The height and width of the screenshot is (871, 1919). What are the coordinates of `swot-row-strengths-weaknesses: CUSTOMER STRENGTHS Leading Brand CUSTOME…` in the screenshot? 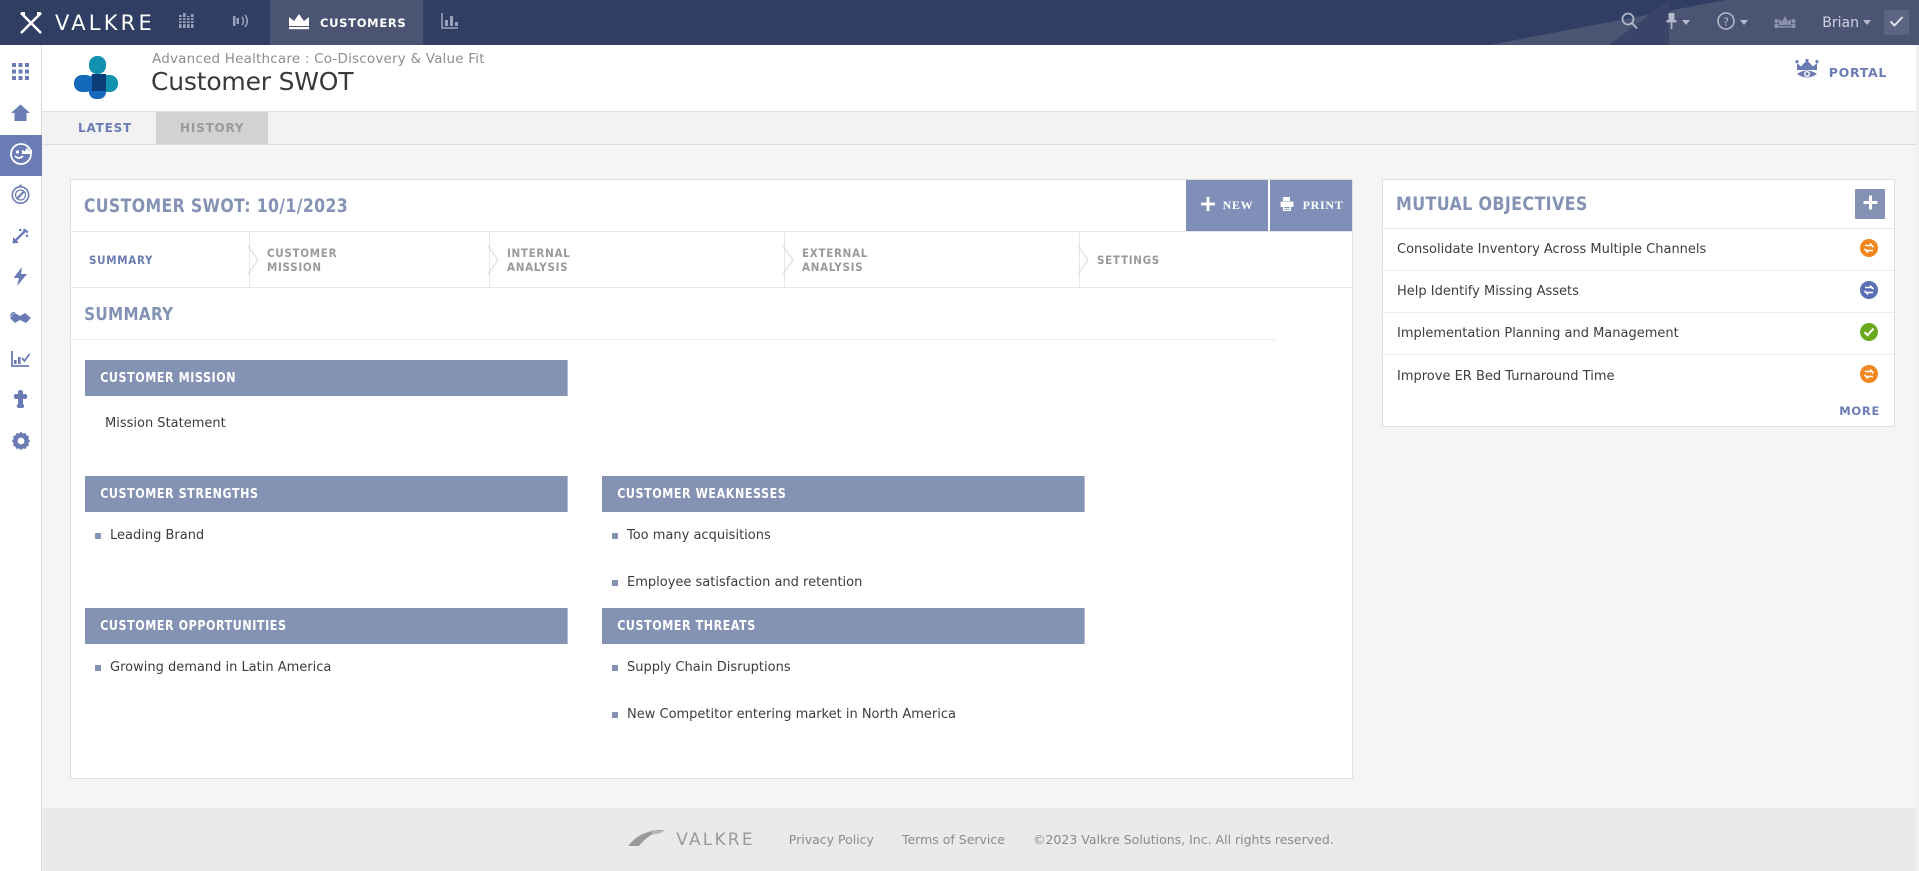 It's located at (711, 547).